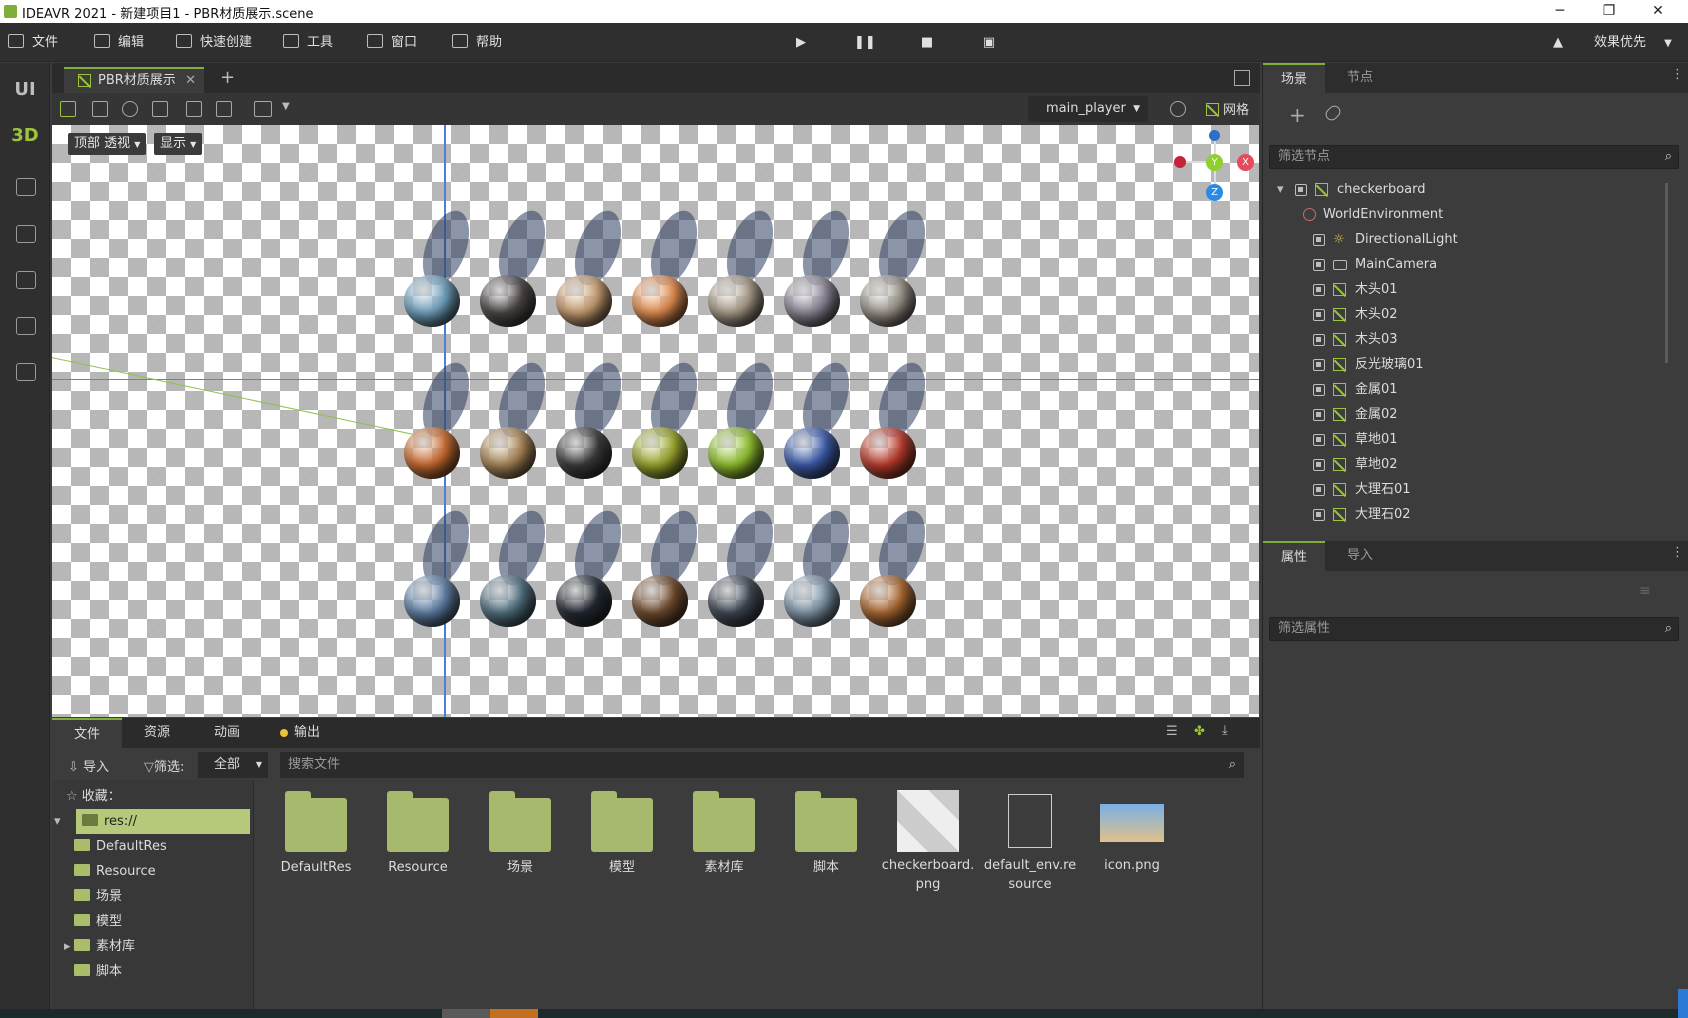  Describe the element at coordinates (1474, 629) in the screenshot. I see `property-filter-input: 筛选属性 ⌕` at that location.